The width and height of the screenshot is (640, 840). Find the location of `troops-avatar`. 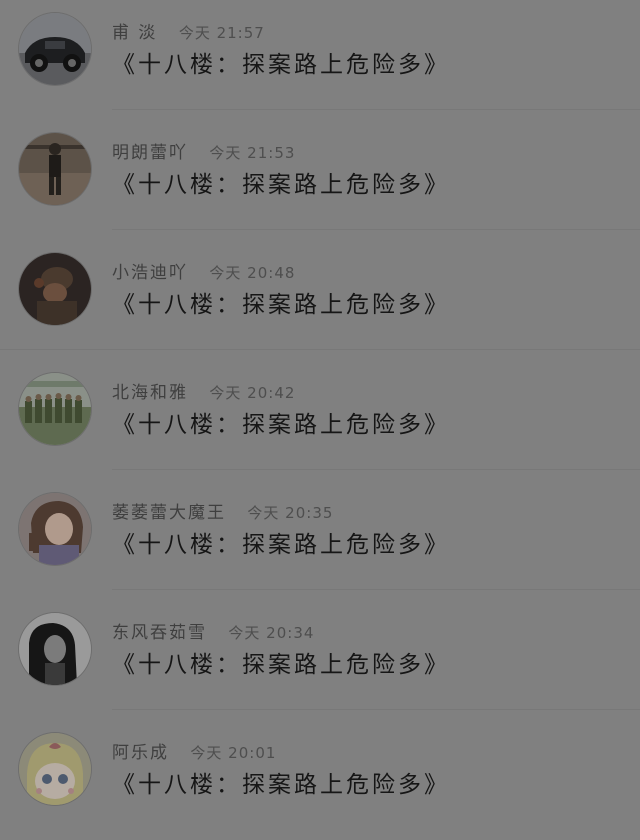

troops-avatar is located at coordinates (55, 409).